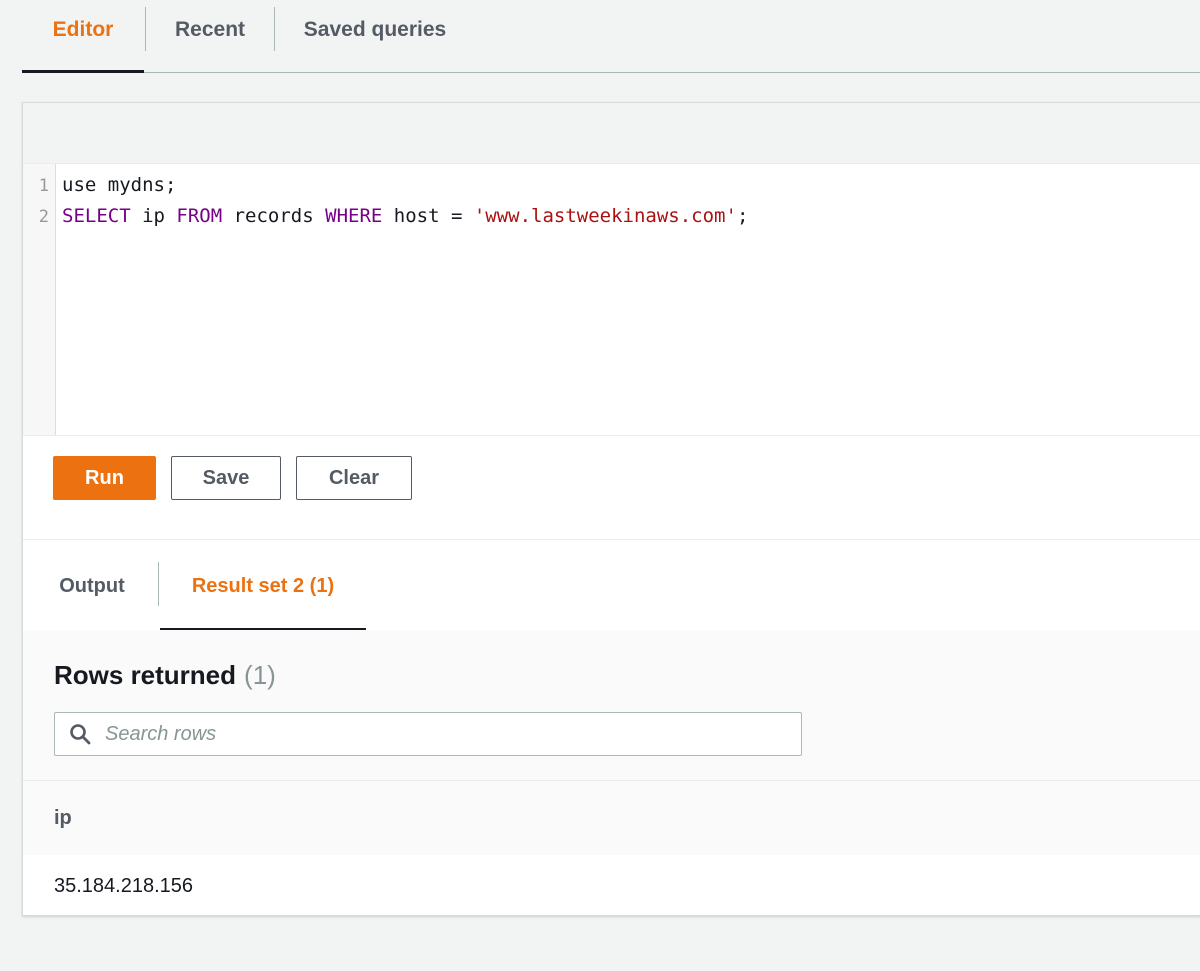 The width and height of the screenshot is (1200, 971). What do you see at coordinates (158, 584) in the screenshot?
I see `tab-divider` at bounding box center [158, 584].